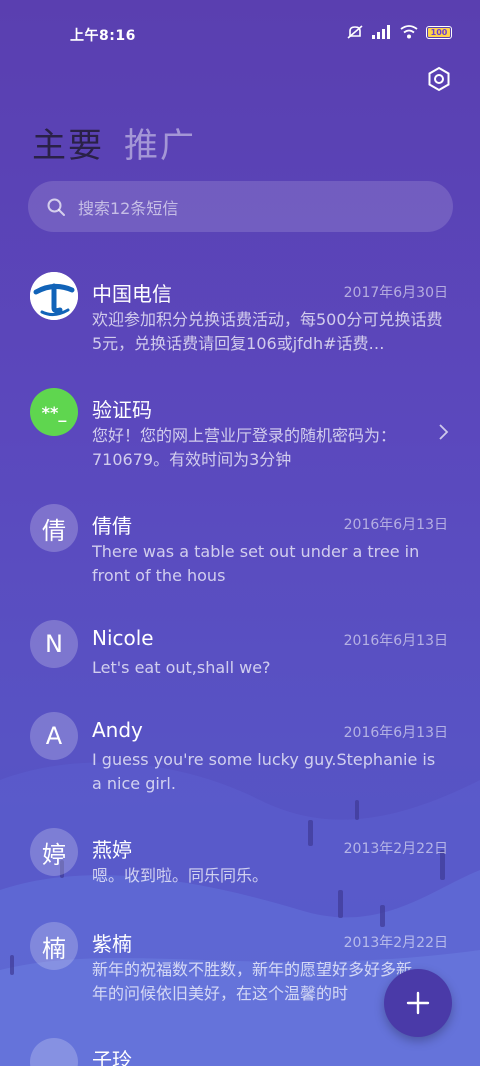 The image size is (480, 1066). I want to click on search-input: 搜索12条短信, so click(240, 206).